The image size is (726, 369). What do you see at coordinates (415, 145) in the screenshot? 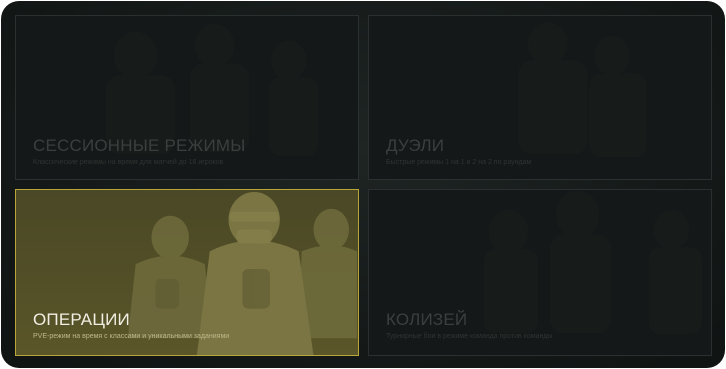
I see `mode-title: ДУЭЛИ` at bounding box center [415, 145].